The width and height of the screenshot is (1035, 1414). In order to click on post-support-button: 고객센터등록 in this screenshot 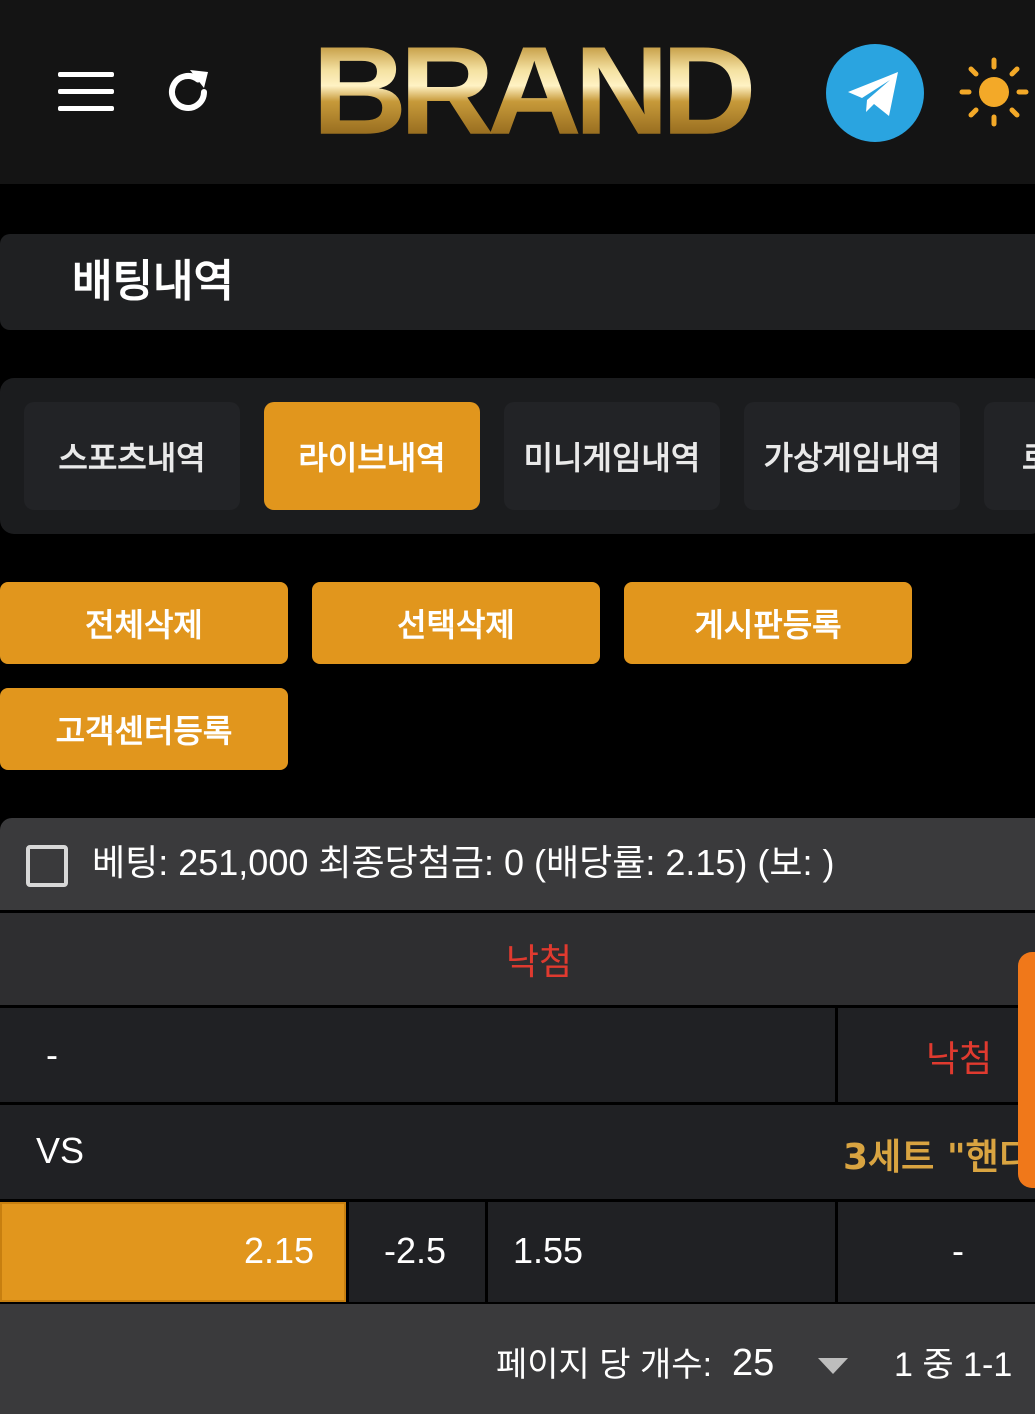, I will do `click(144, 729)`.